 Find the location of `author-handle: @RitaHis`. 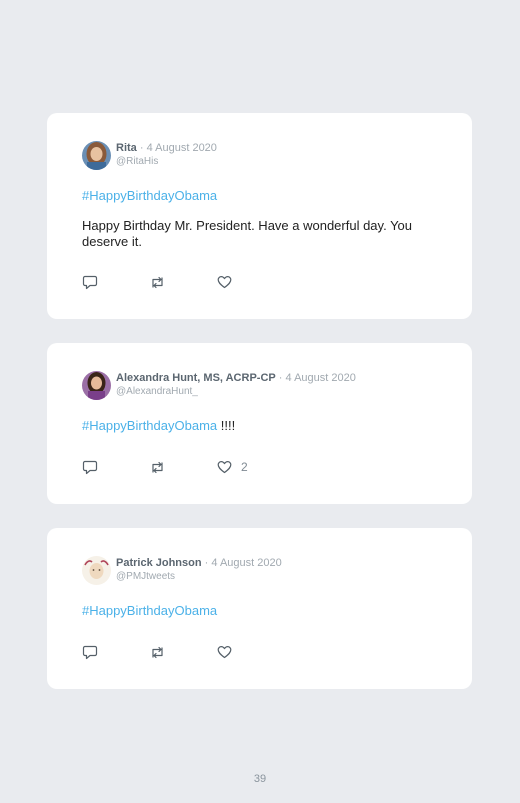

author-handle: @RitaHis is located at coordinates (166, 161).